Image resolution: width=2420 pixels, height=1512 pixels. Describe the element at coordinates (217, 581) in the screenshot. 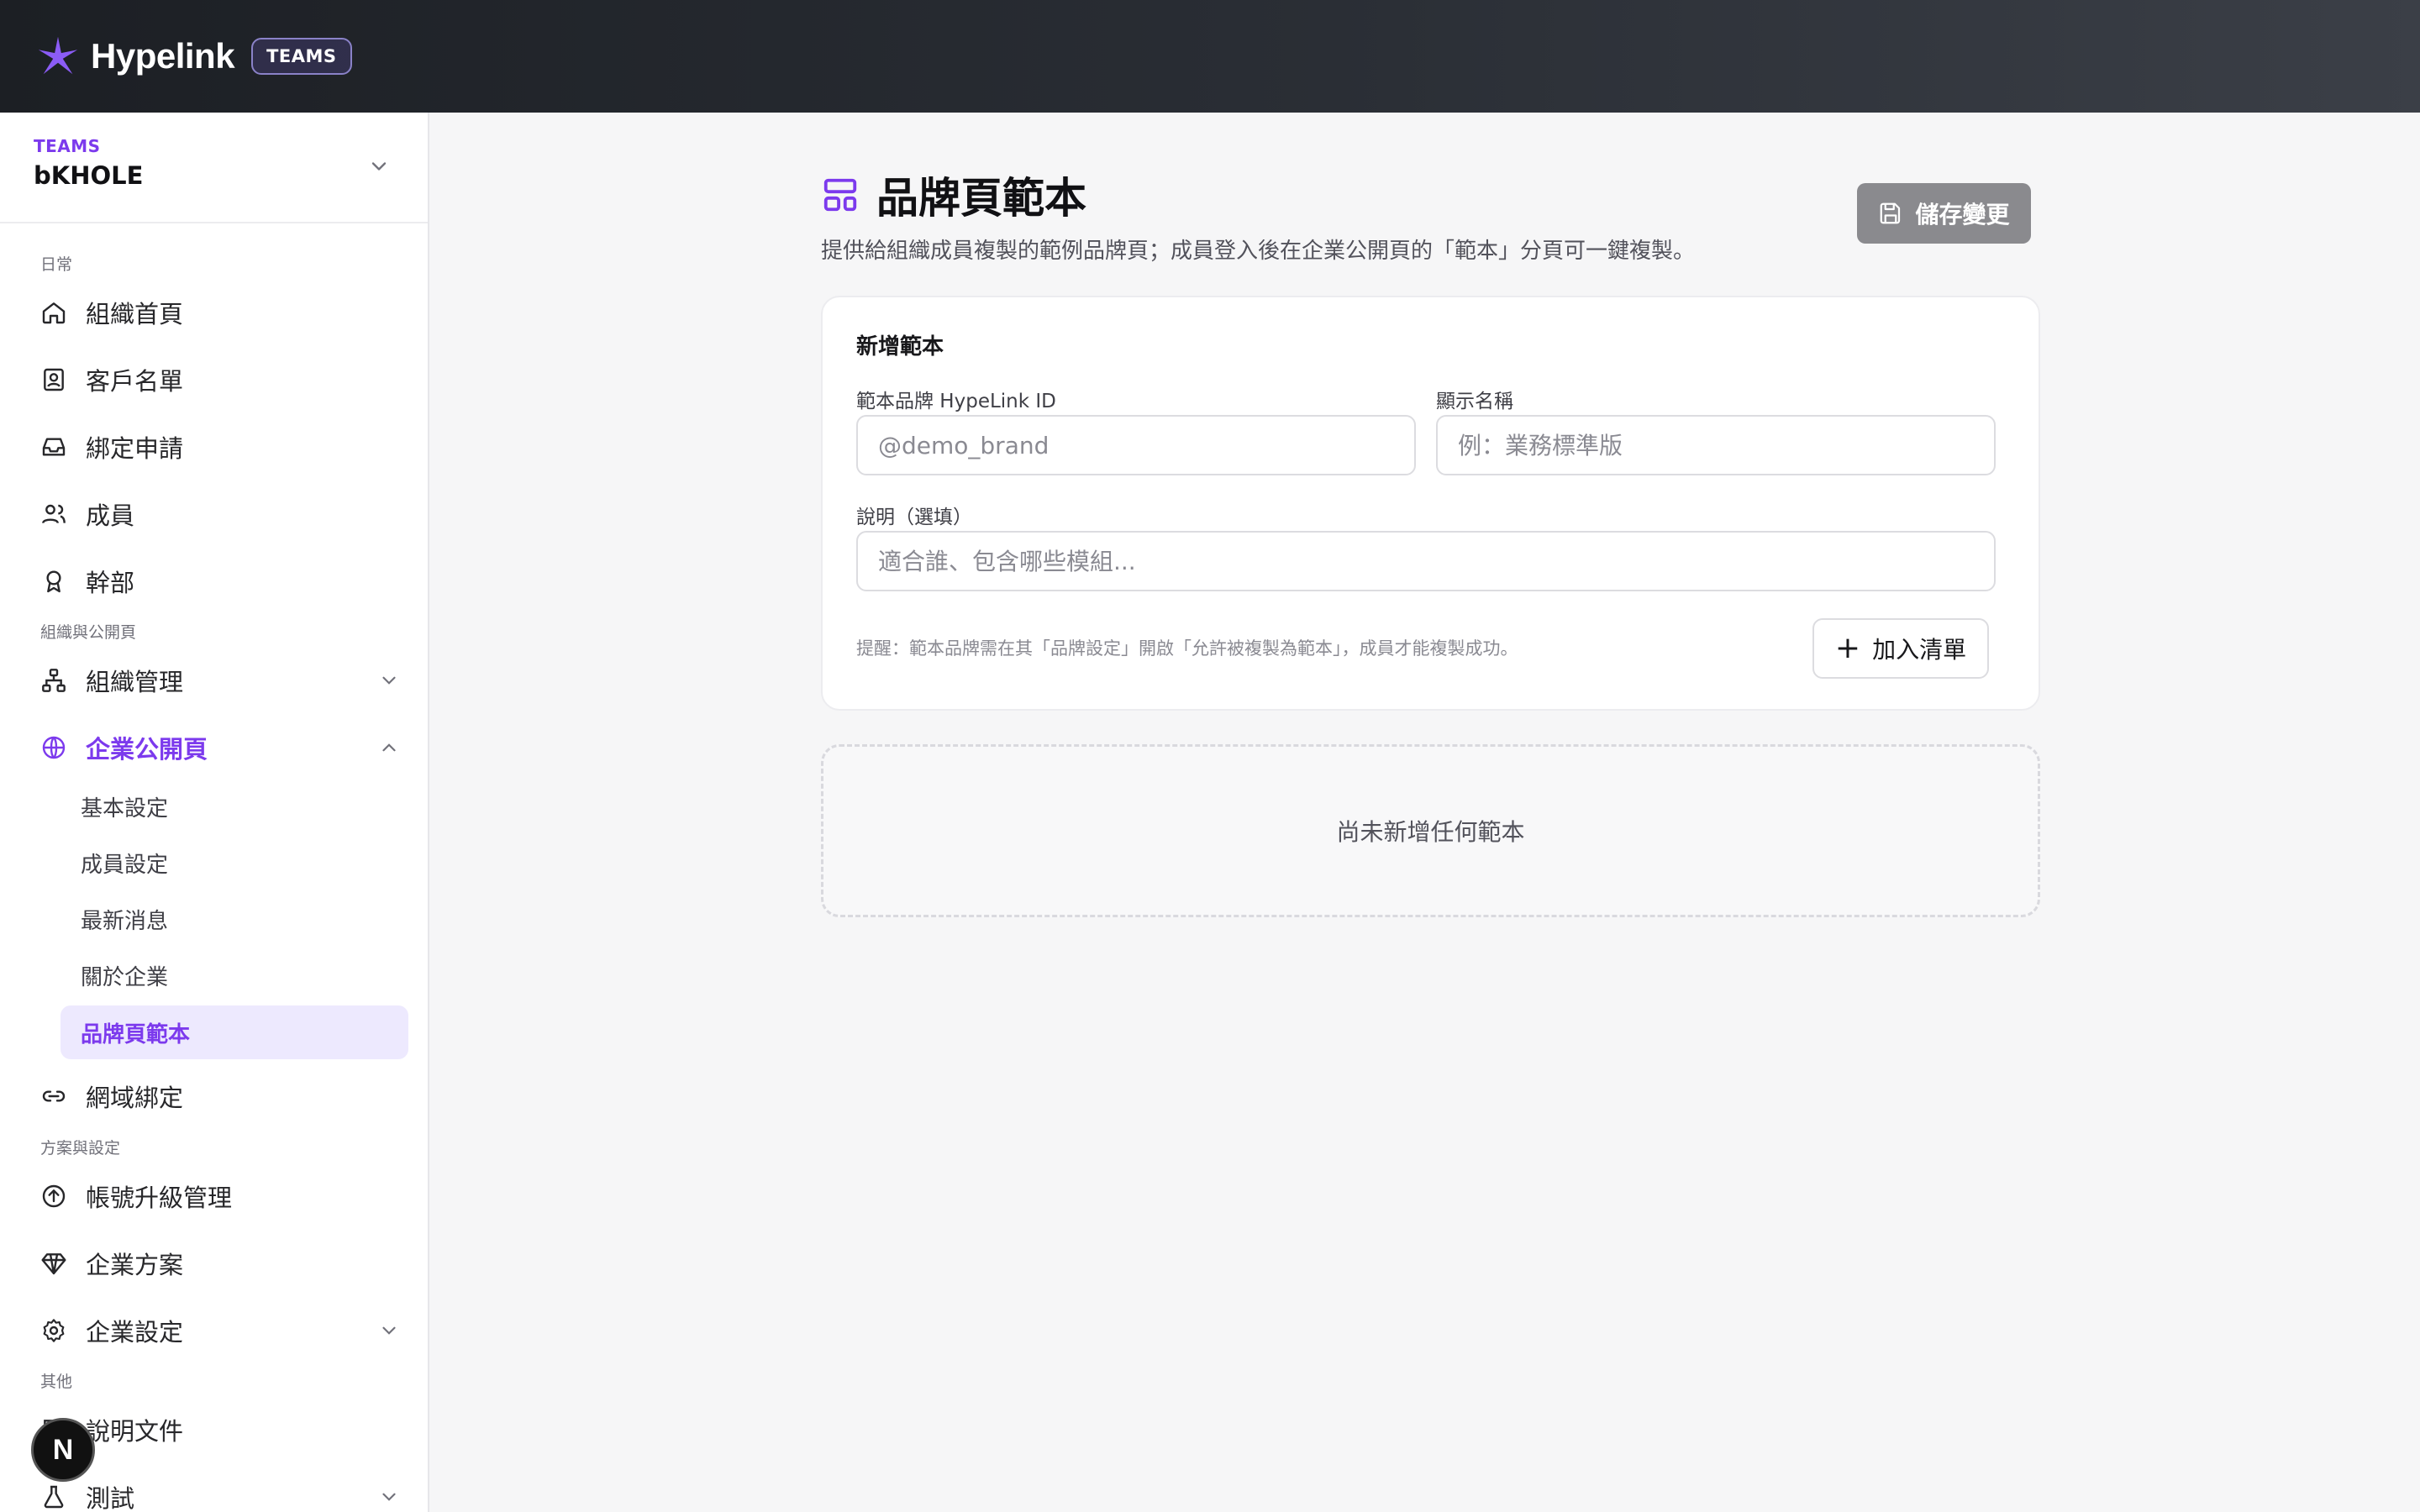

I see `sidebar-item-officers: 幹部` at that location.